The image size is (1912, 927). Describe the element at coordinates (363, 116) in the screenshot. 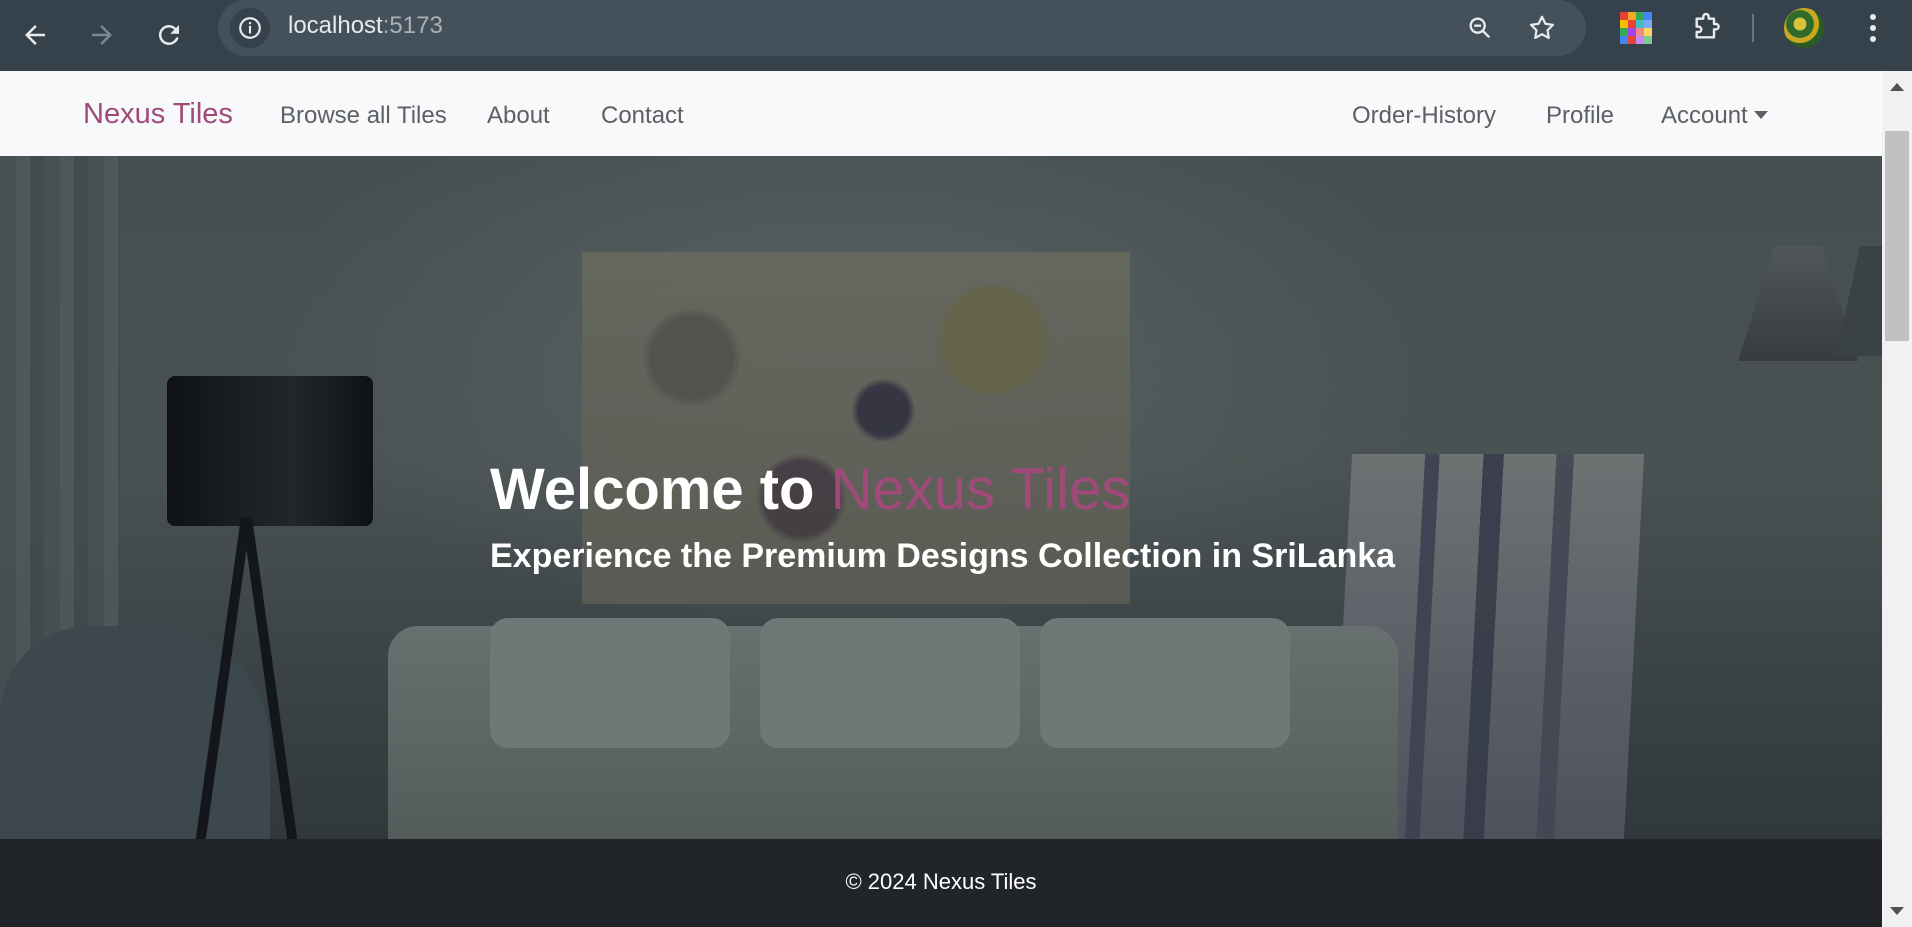

I see `nav-browse-all-tiles: Browse all Tiles` at that location.